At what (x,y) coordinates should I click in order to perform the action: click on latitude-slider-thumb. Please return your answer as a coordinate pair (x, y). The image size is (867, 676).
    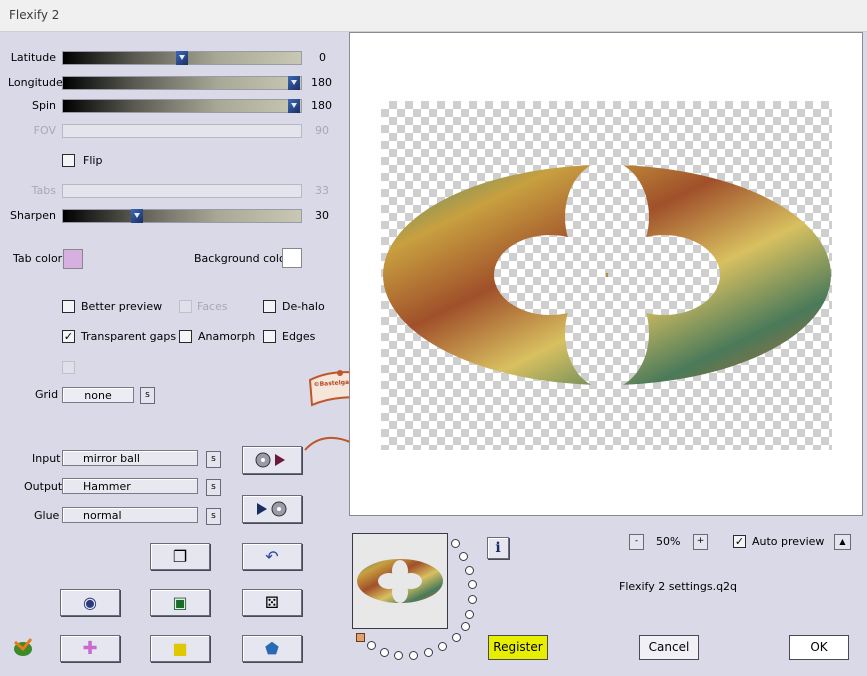
    Looking at the image, I should click on (182, 58).